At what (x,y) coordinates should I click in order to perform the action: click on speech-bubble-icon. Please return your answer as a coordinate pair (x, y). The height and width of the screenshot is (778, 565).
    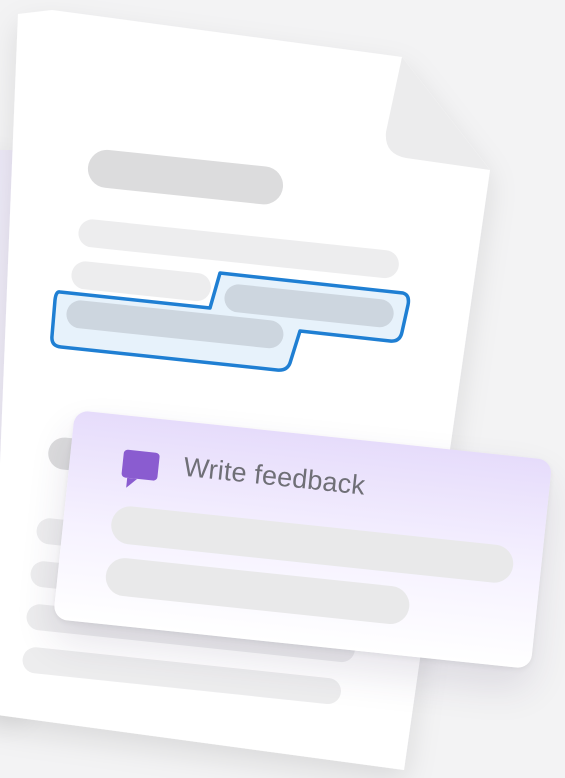
    Looking at the image, I should click on (140, 465).